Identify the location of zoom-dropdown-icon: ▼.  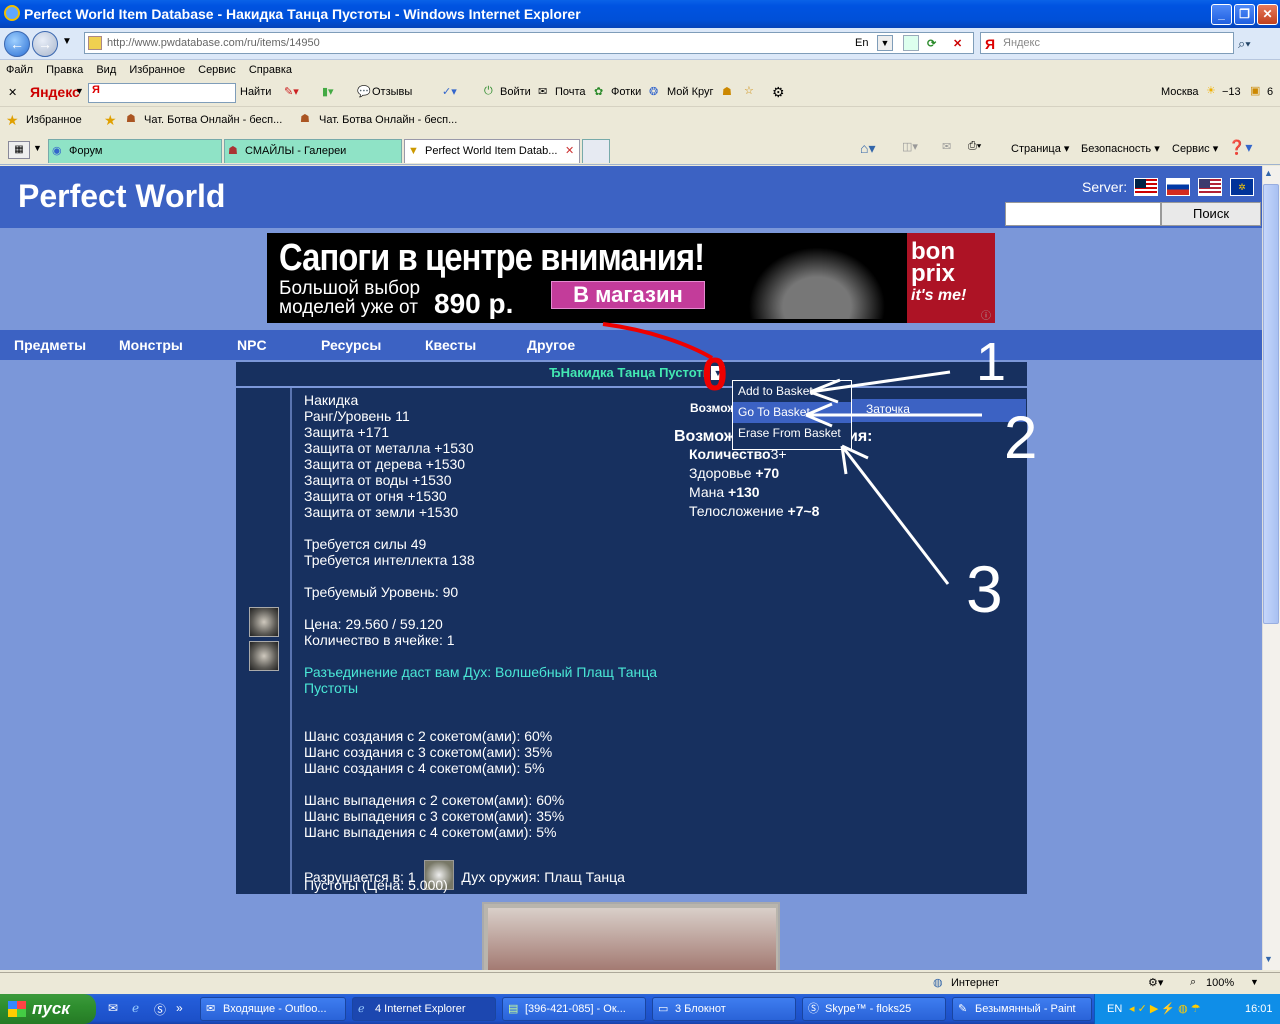
(1254, 982).